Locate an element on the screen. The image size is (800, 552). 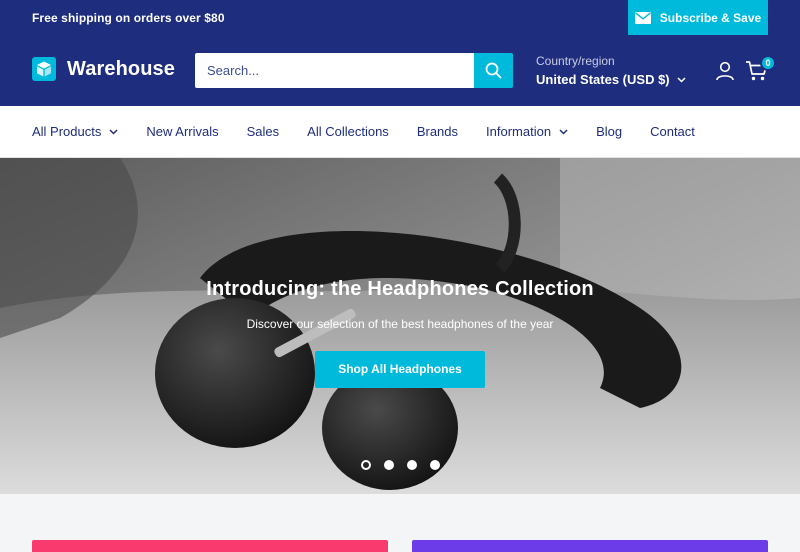
nav-item-label: New Arrivals is located at coordinates (182, 131).